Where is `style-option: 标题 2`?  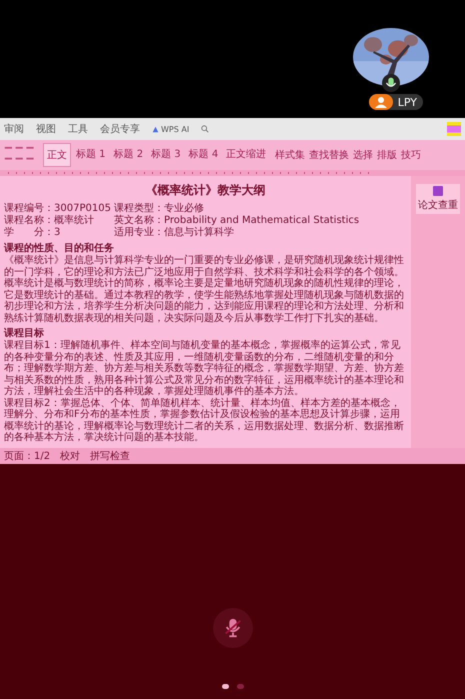
style-option: 标题 2 is located at coordinates (128, 155).